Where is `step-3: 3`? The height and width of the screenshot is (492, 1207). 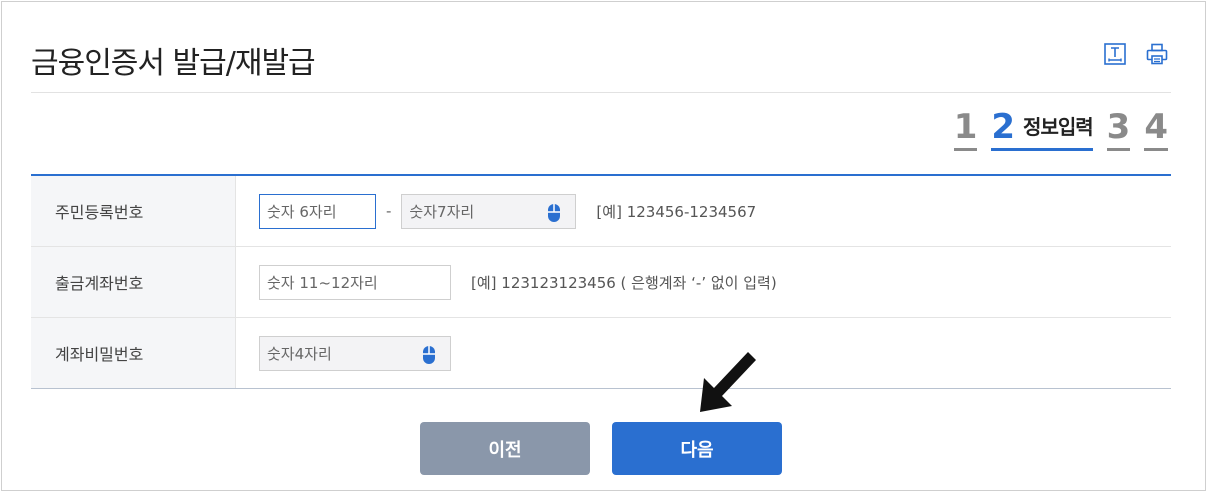 step-3: 3 is located at coordinates (1118, 129).